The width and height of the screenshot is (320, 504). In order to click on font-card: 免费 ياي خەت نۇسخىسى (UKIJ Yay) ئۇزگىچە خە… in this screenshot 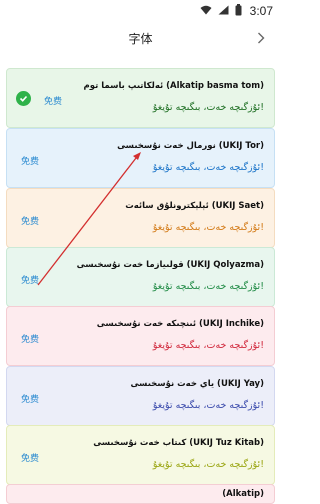, I will do `click(140, 396)`.